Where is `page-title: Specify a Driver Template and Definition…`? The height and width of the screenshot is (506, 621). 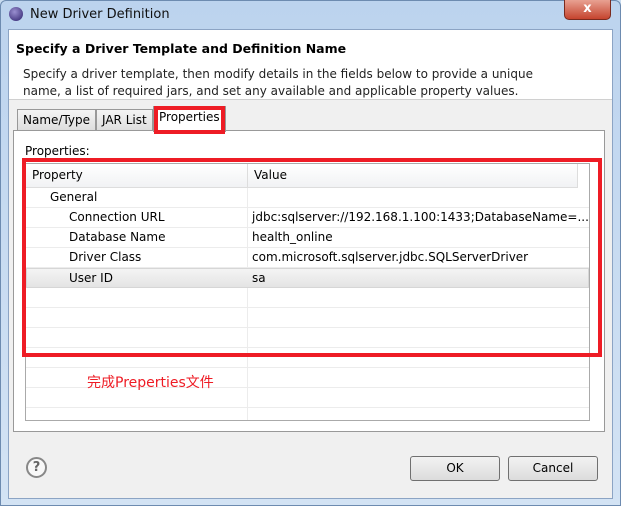 page-title: Specify a Driver Template and Definition… is located at coordinates (181, 48).